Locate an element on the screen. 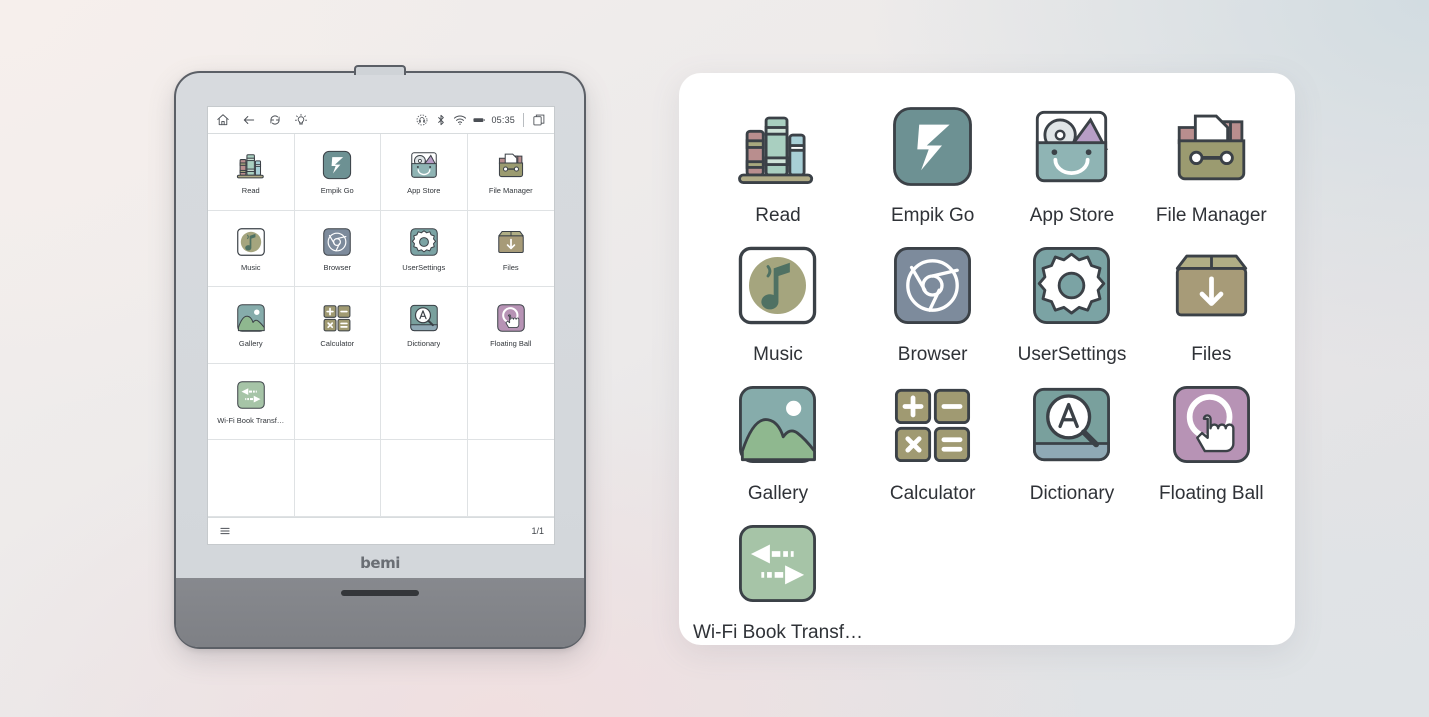 Image resolution: width=1429 pixels, height=717 pixels. app-tile-label: App Store is located at coordinates (1072, 215).